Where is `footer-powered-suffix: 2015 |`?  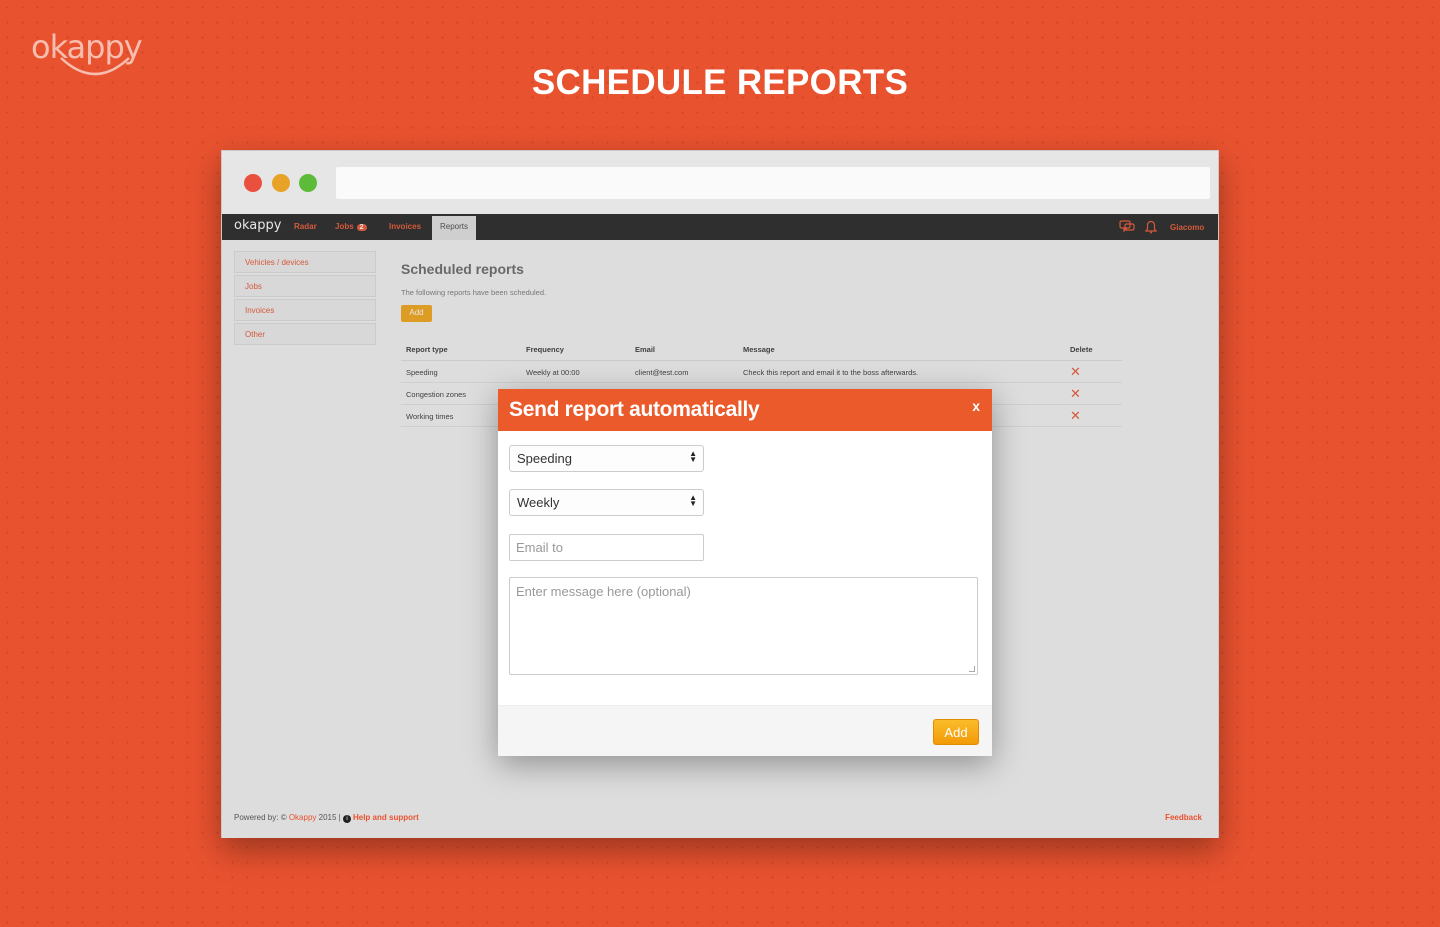
footer-powered-suffix: 2015 | is located at coordinates (329, 817).